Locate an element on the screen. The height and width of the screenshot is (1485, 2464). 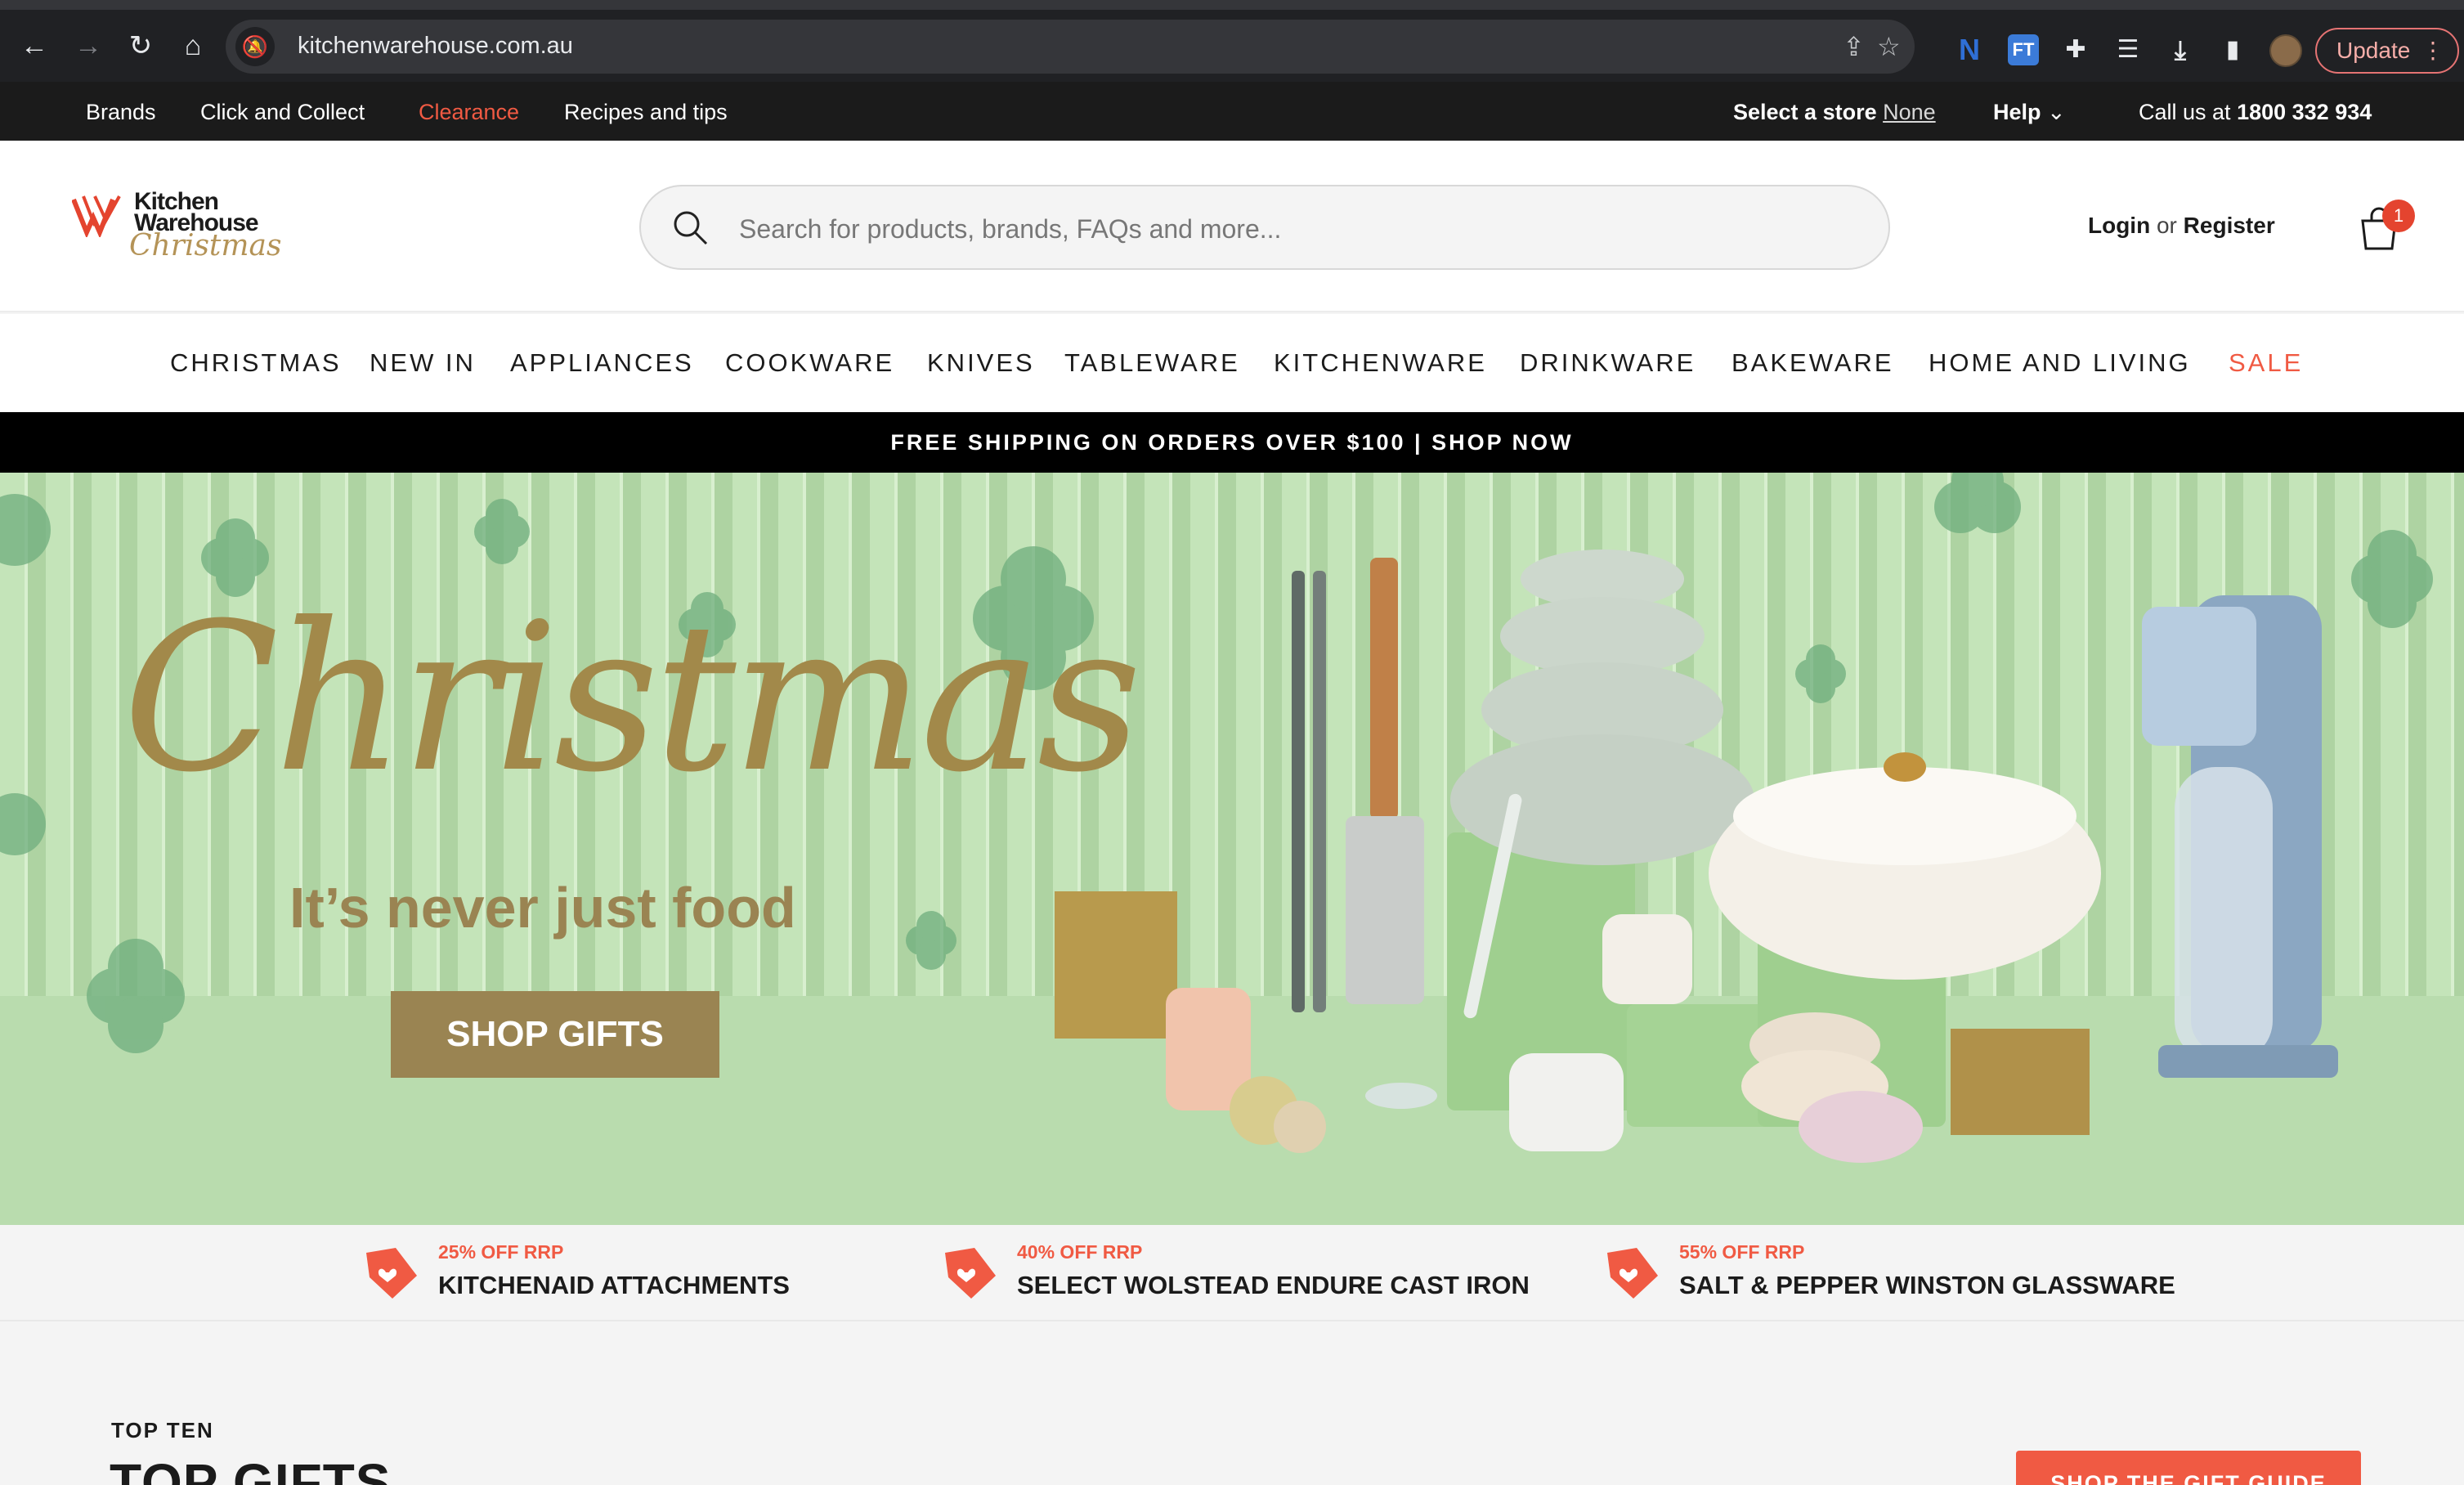
site-logo: Kitchen Warehouse Christmas is located at coordinates (178, 229).